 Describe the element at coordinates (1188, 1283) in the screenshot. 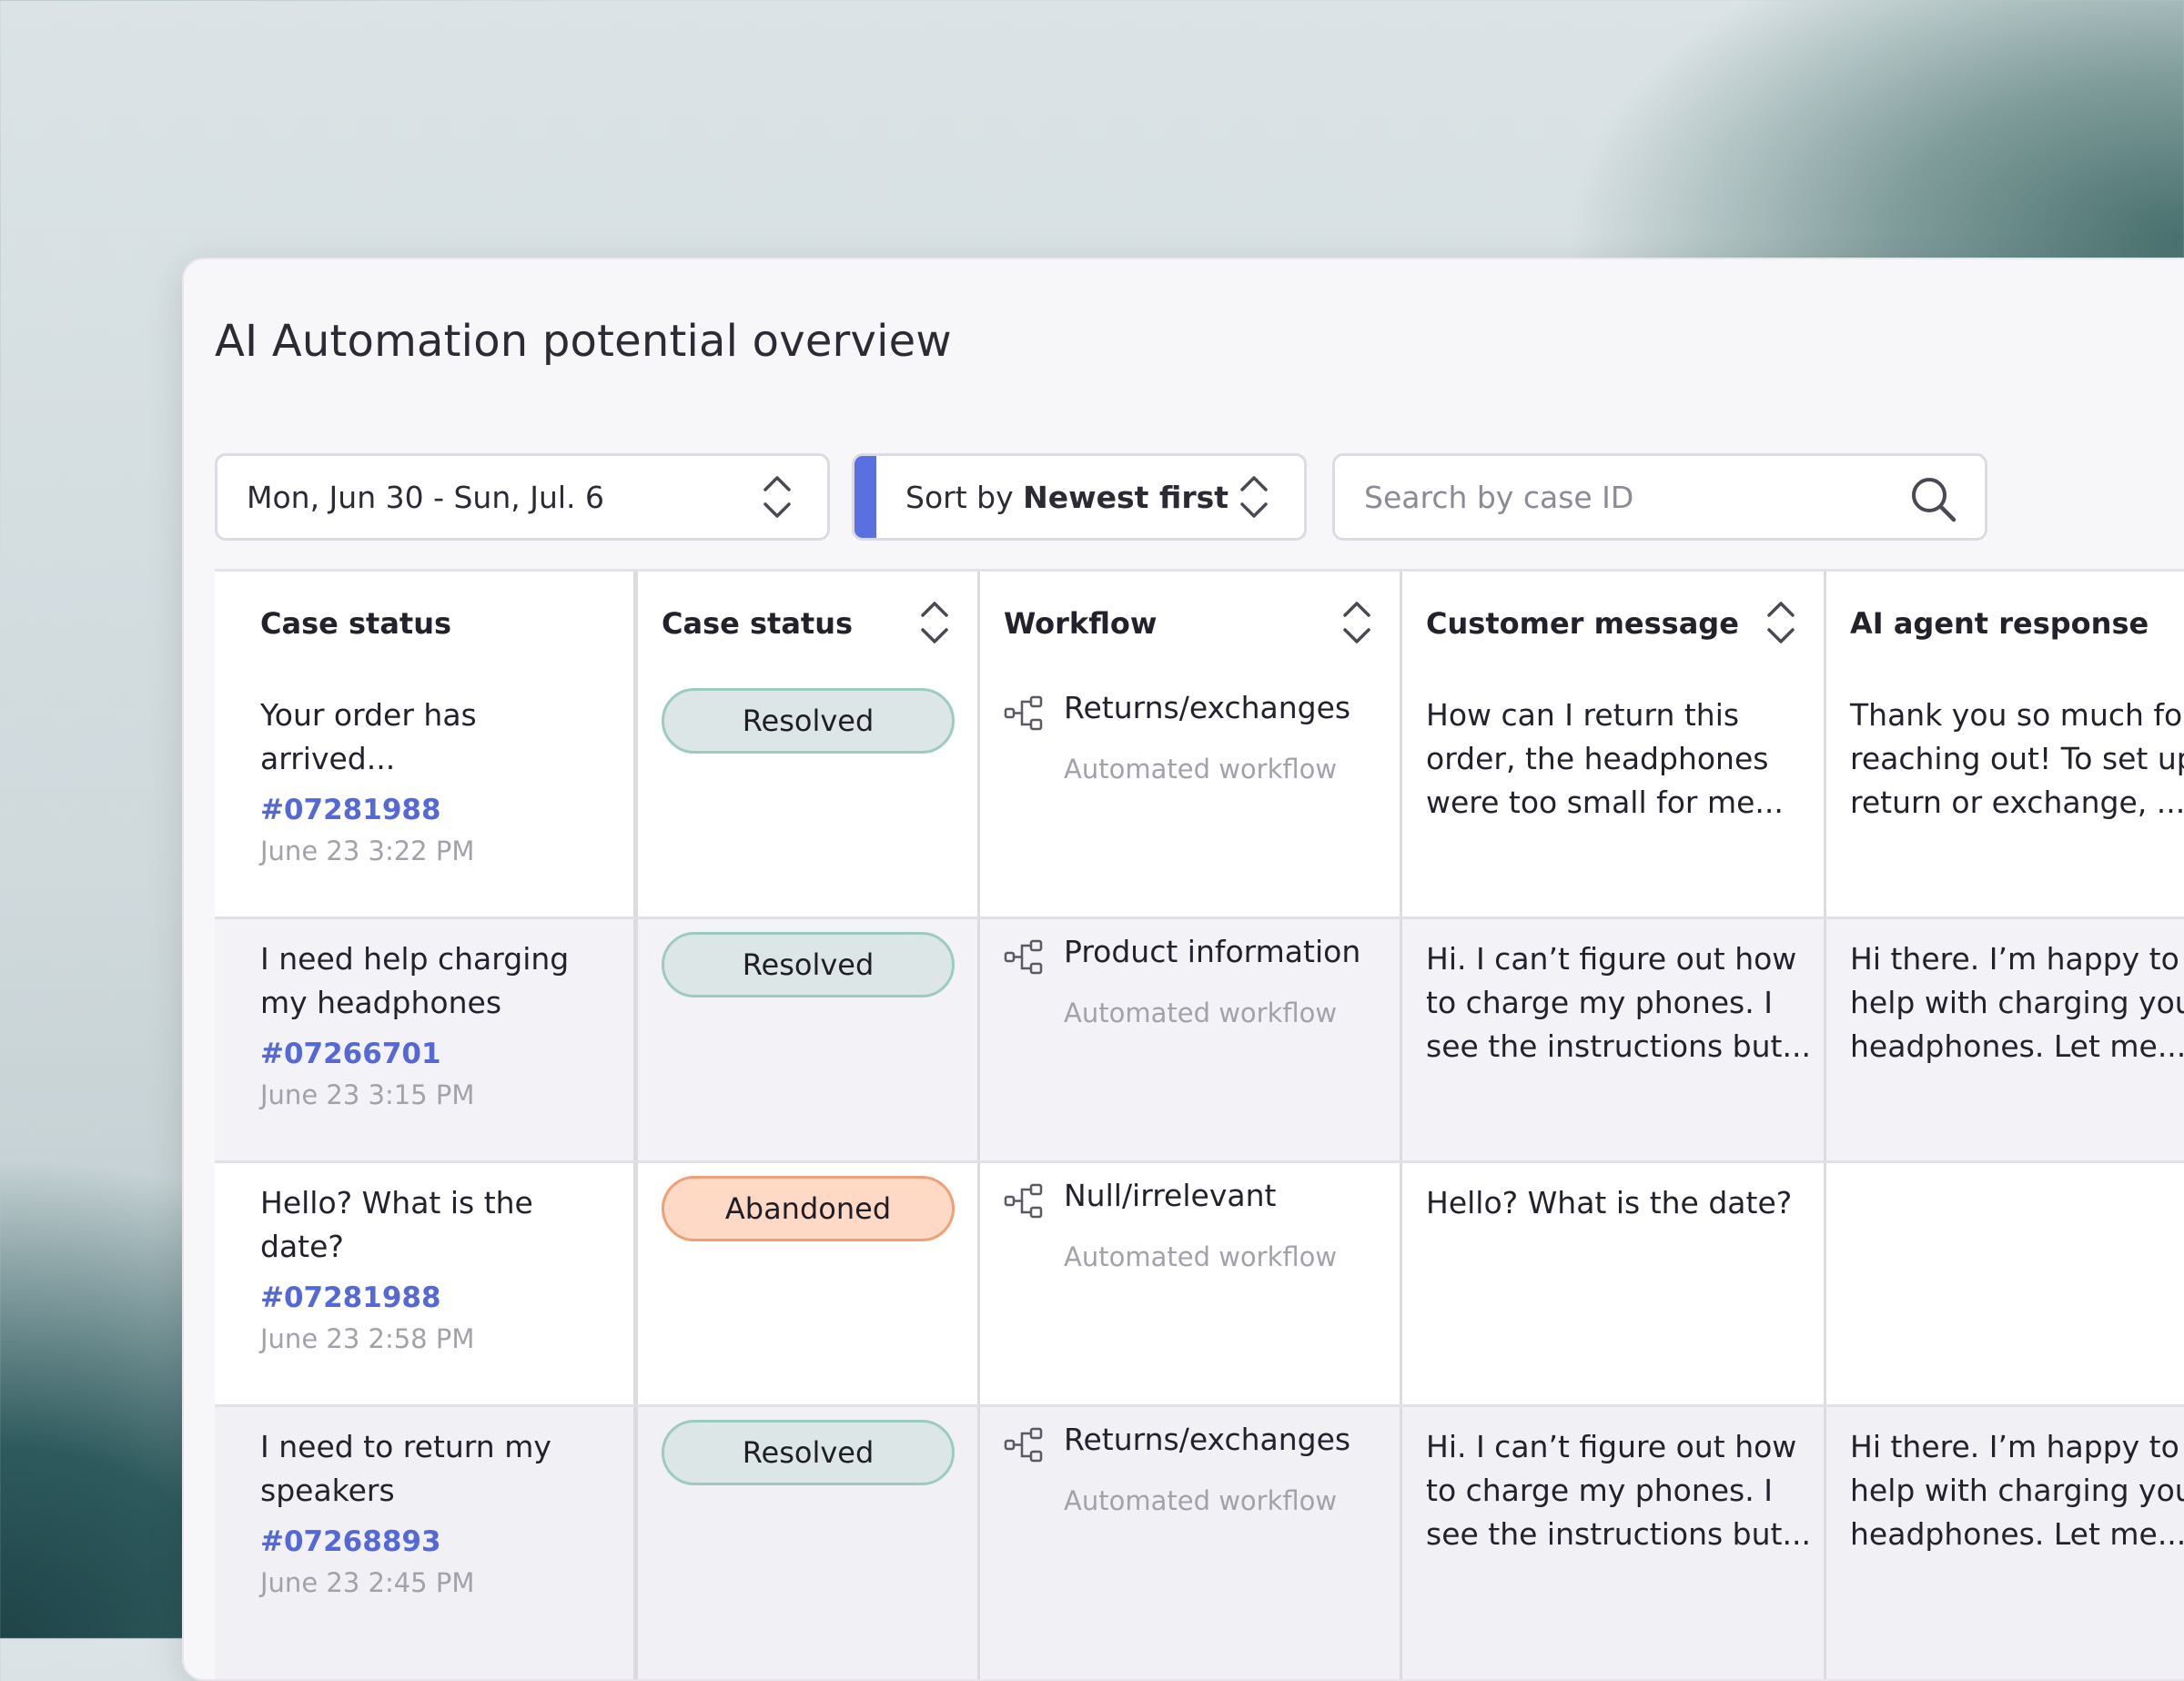

I see `workflow-cell: Null/irrelevant Automated workflow` at that location.